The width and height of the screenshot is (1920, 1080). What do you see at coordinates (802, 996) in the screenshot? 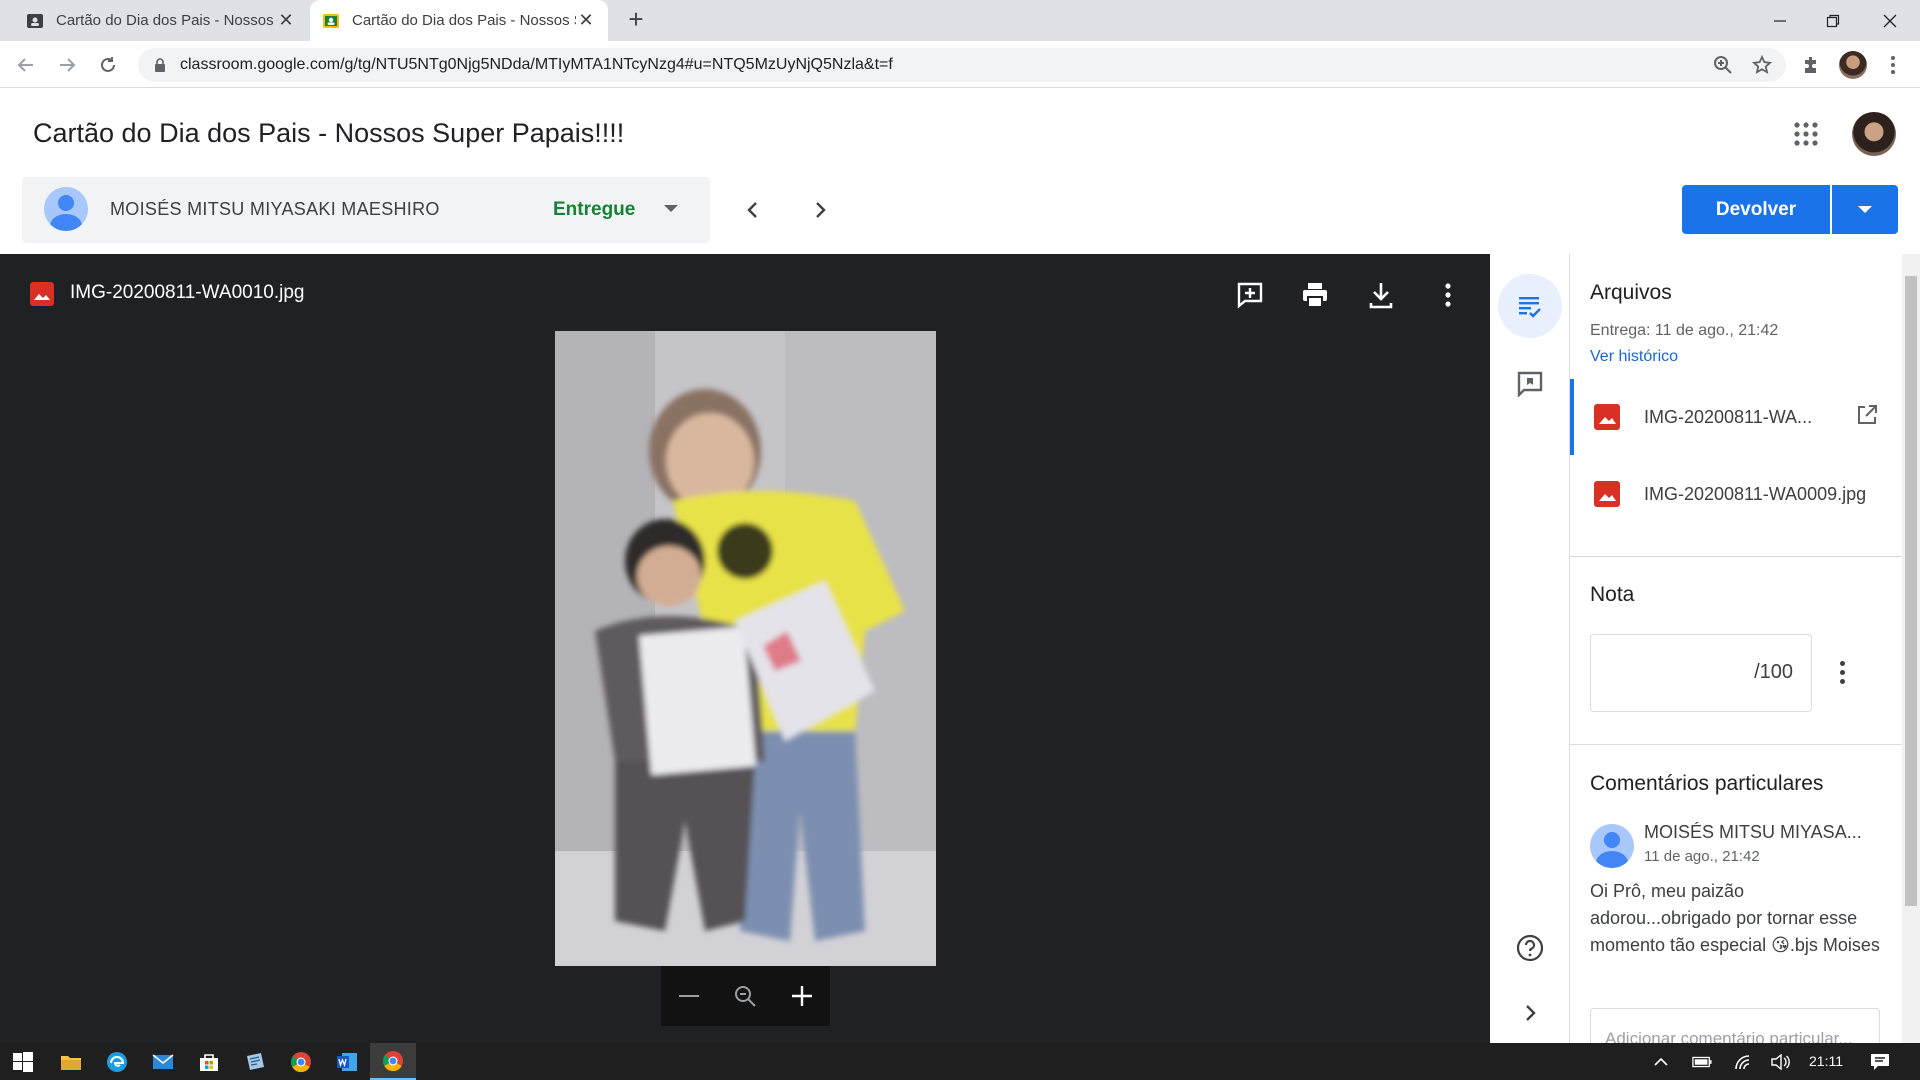
I see `zoom-in-icon` at bounding box center [802, 996].